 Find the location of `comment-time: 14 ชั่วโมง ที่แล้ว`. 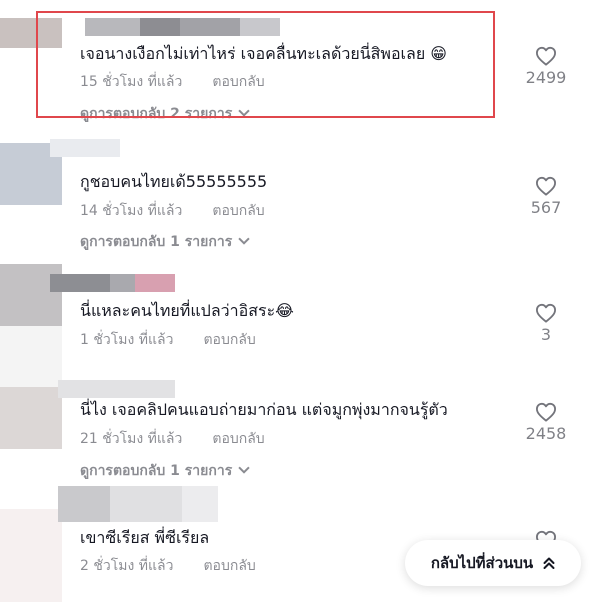

comment-time: 14 ชั่วโมง ที่แล้ว is located at coordinates (131, 211).